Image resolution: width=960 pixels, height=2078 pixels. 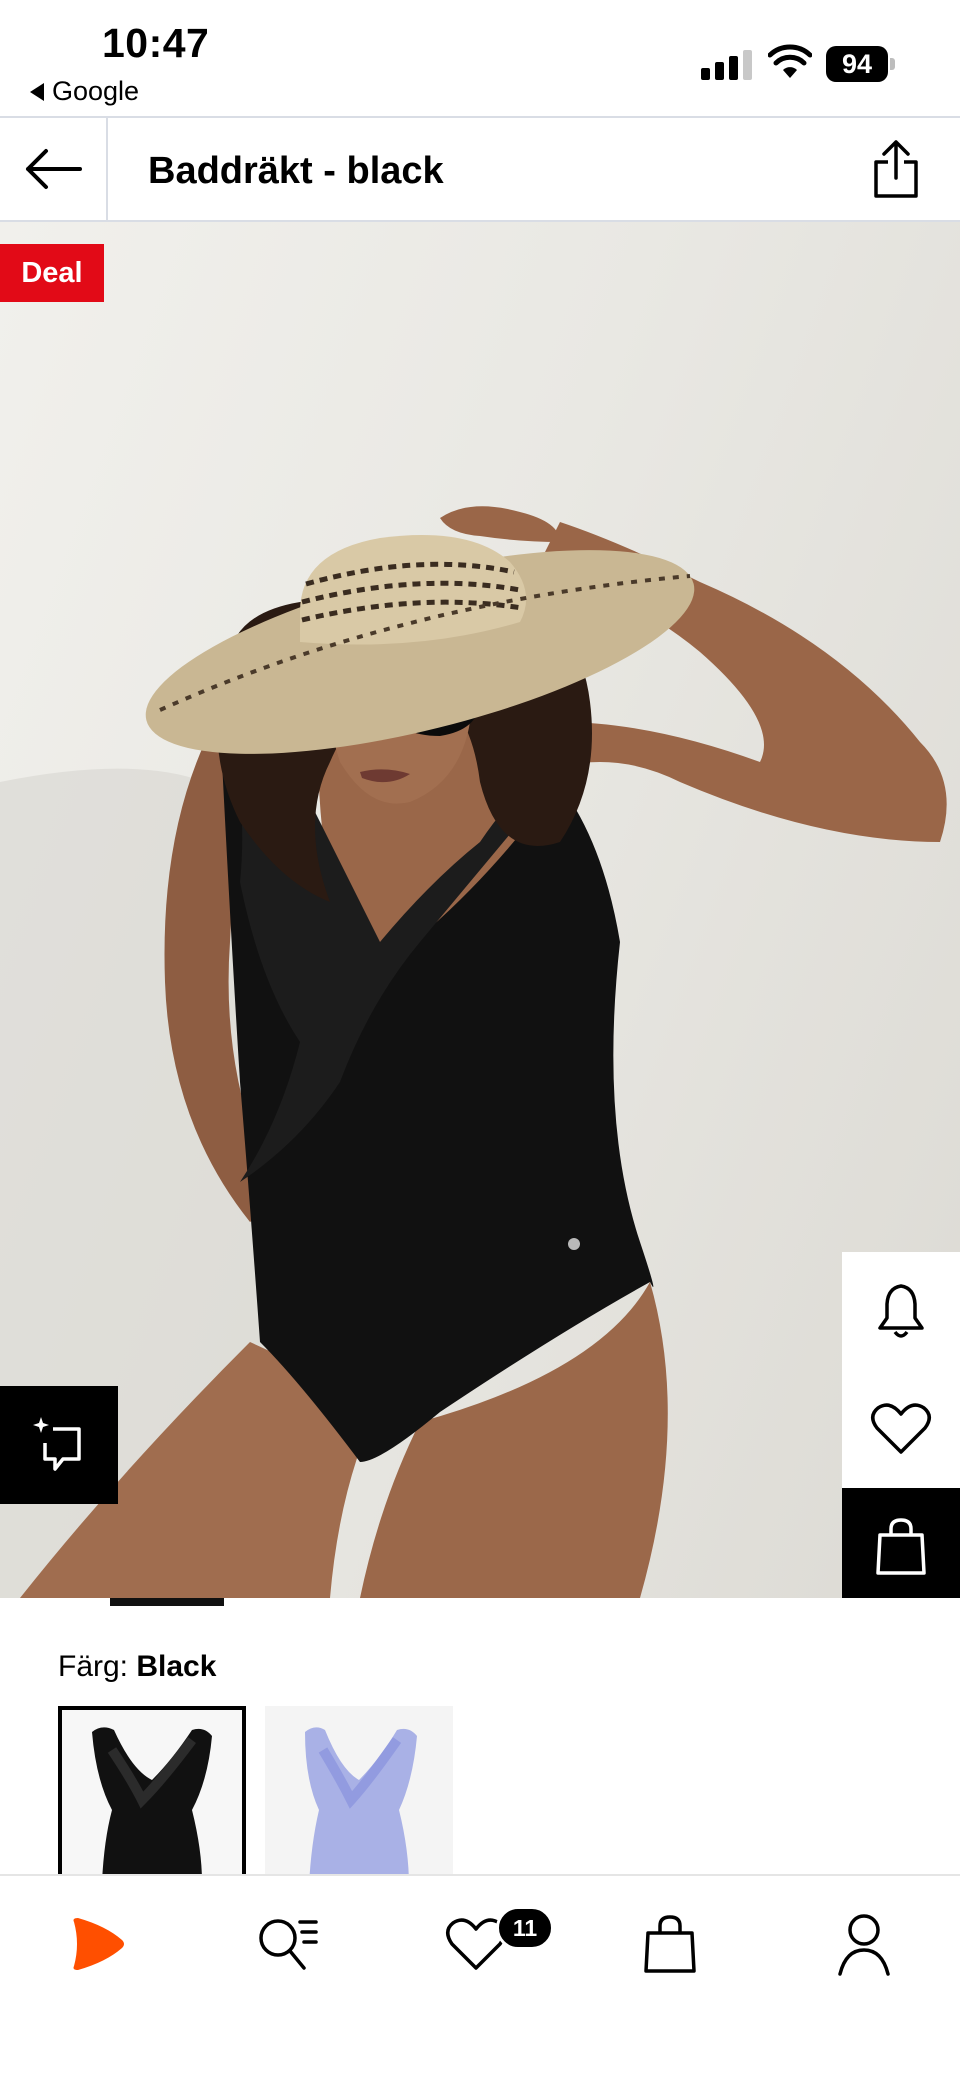 What do you see at coordinates (480, 58) in the screenshot?
I see `status-bar: 10:47 Google 94` at bounding box center [480, 58].